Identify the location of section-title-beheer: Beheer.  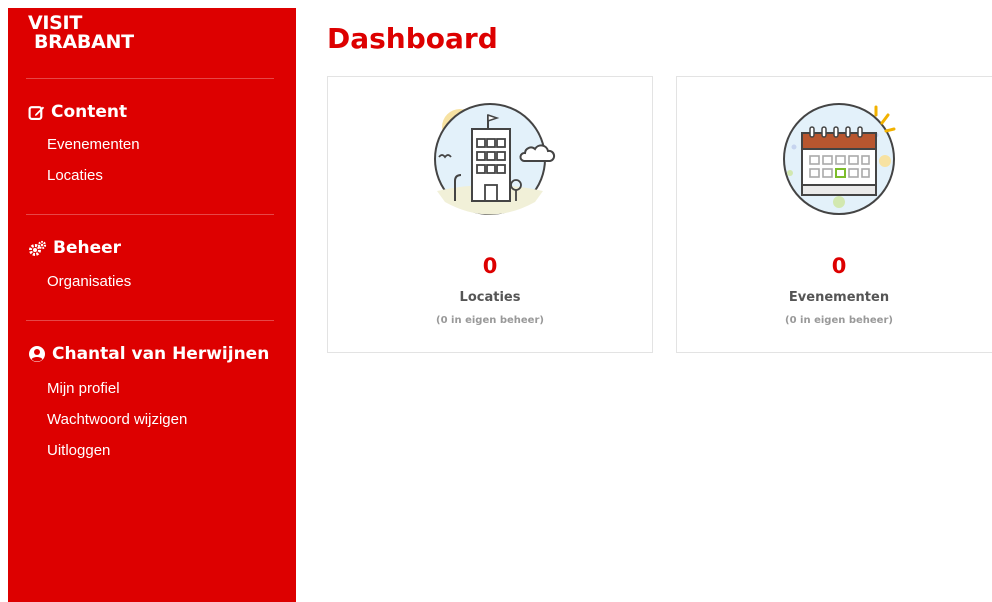
(74, 248).